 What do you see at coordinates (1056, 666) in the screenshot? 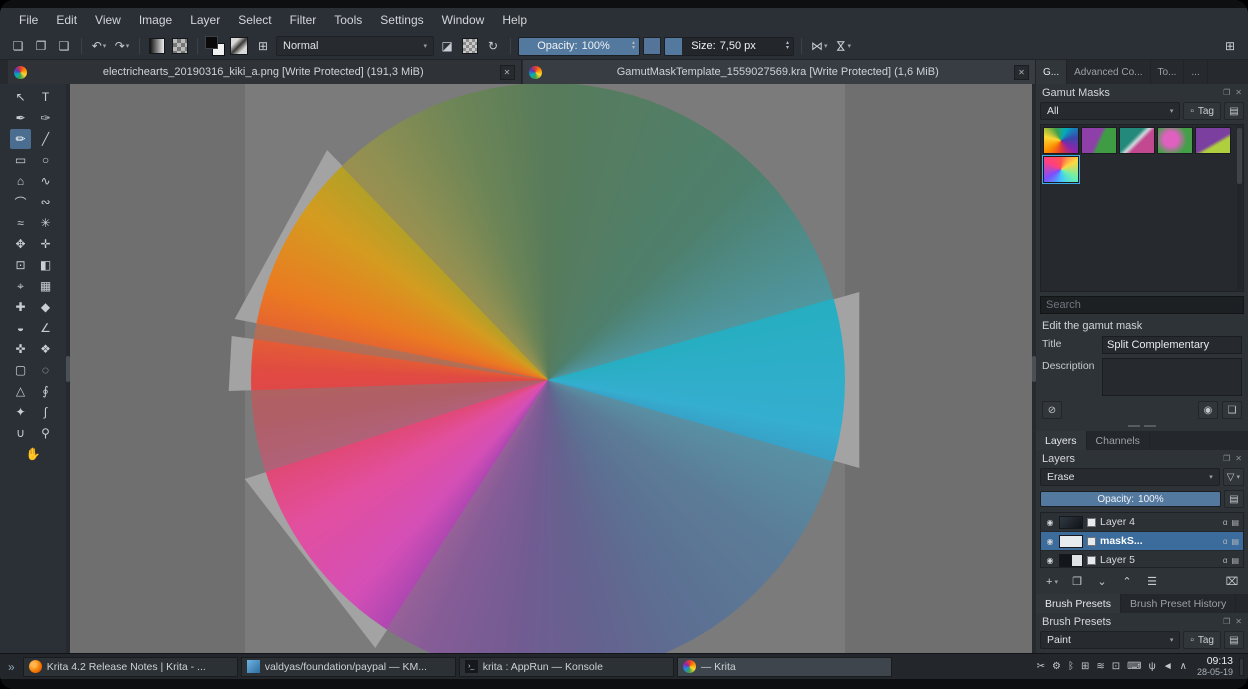
I see `settings-tray-icon: ⚙` at bounding box center [1056, 666].